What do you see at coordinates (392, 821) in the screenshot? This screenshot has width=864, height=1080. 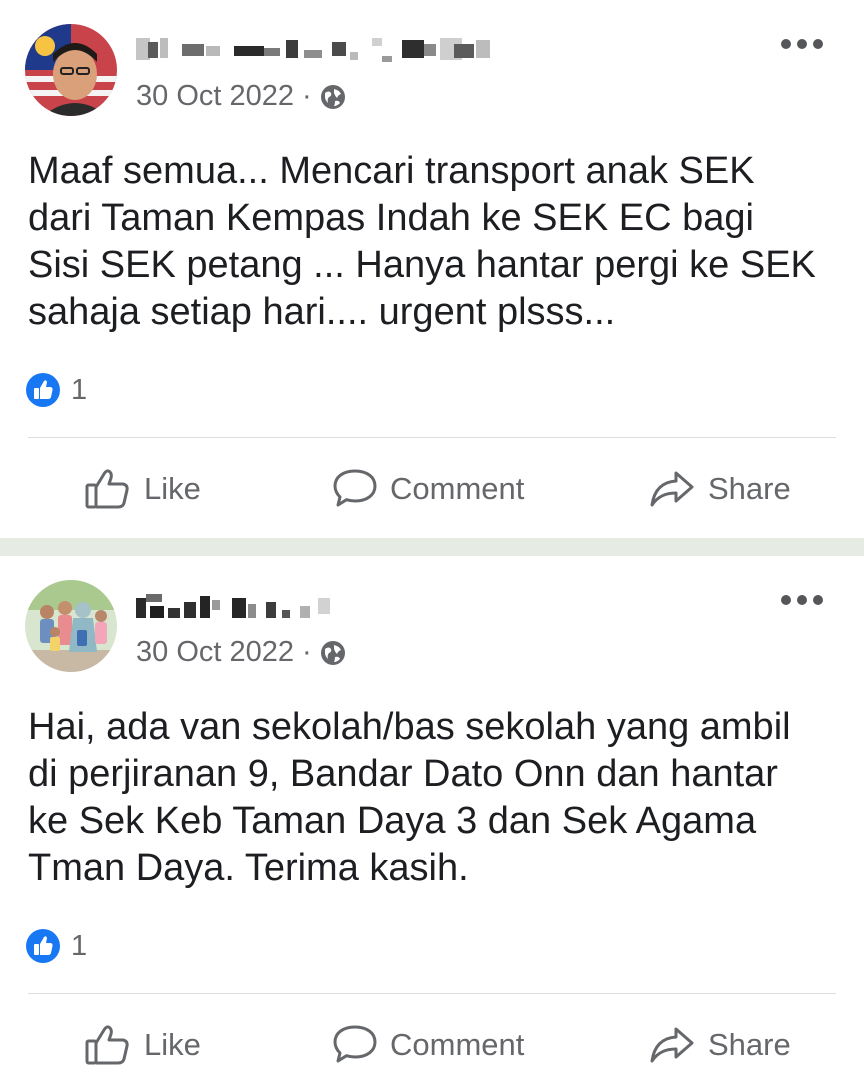 I see `post-line: ke Sek Keb Taman Daya 3 dan Sek Agama` at bounding box center [392, 821].